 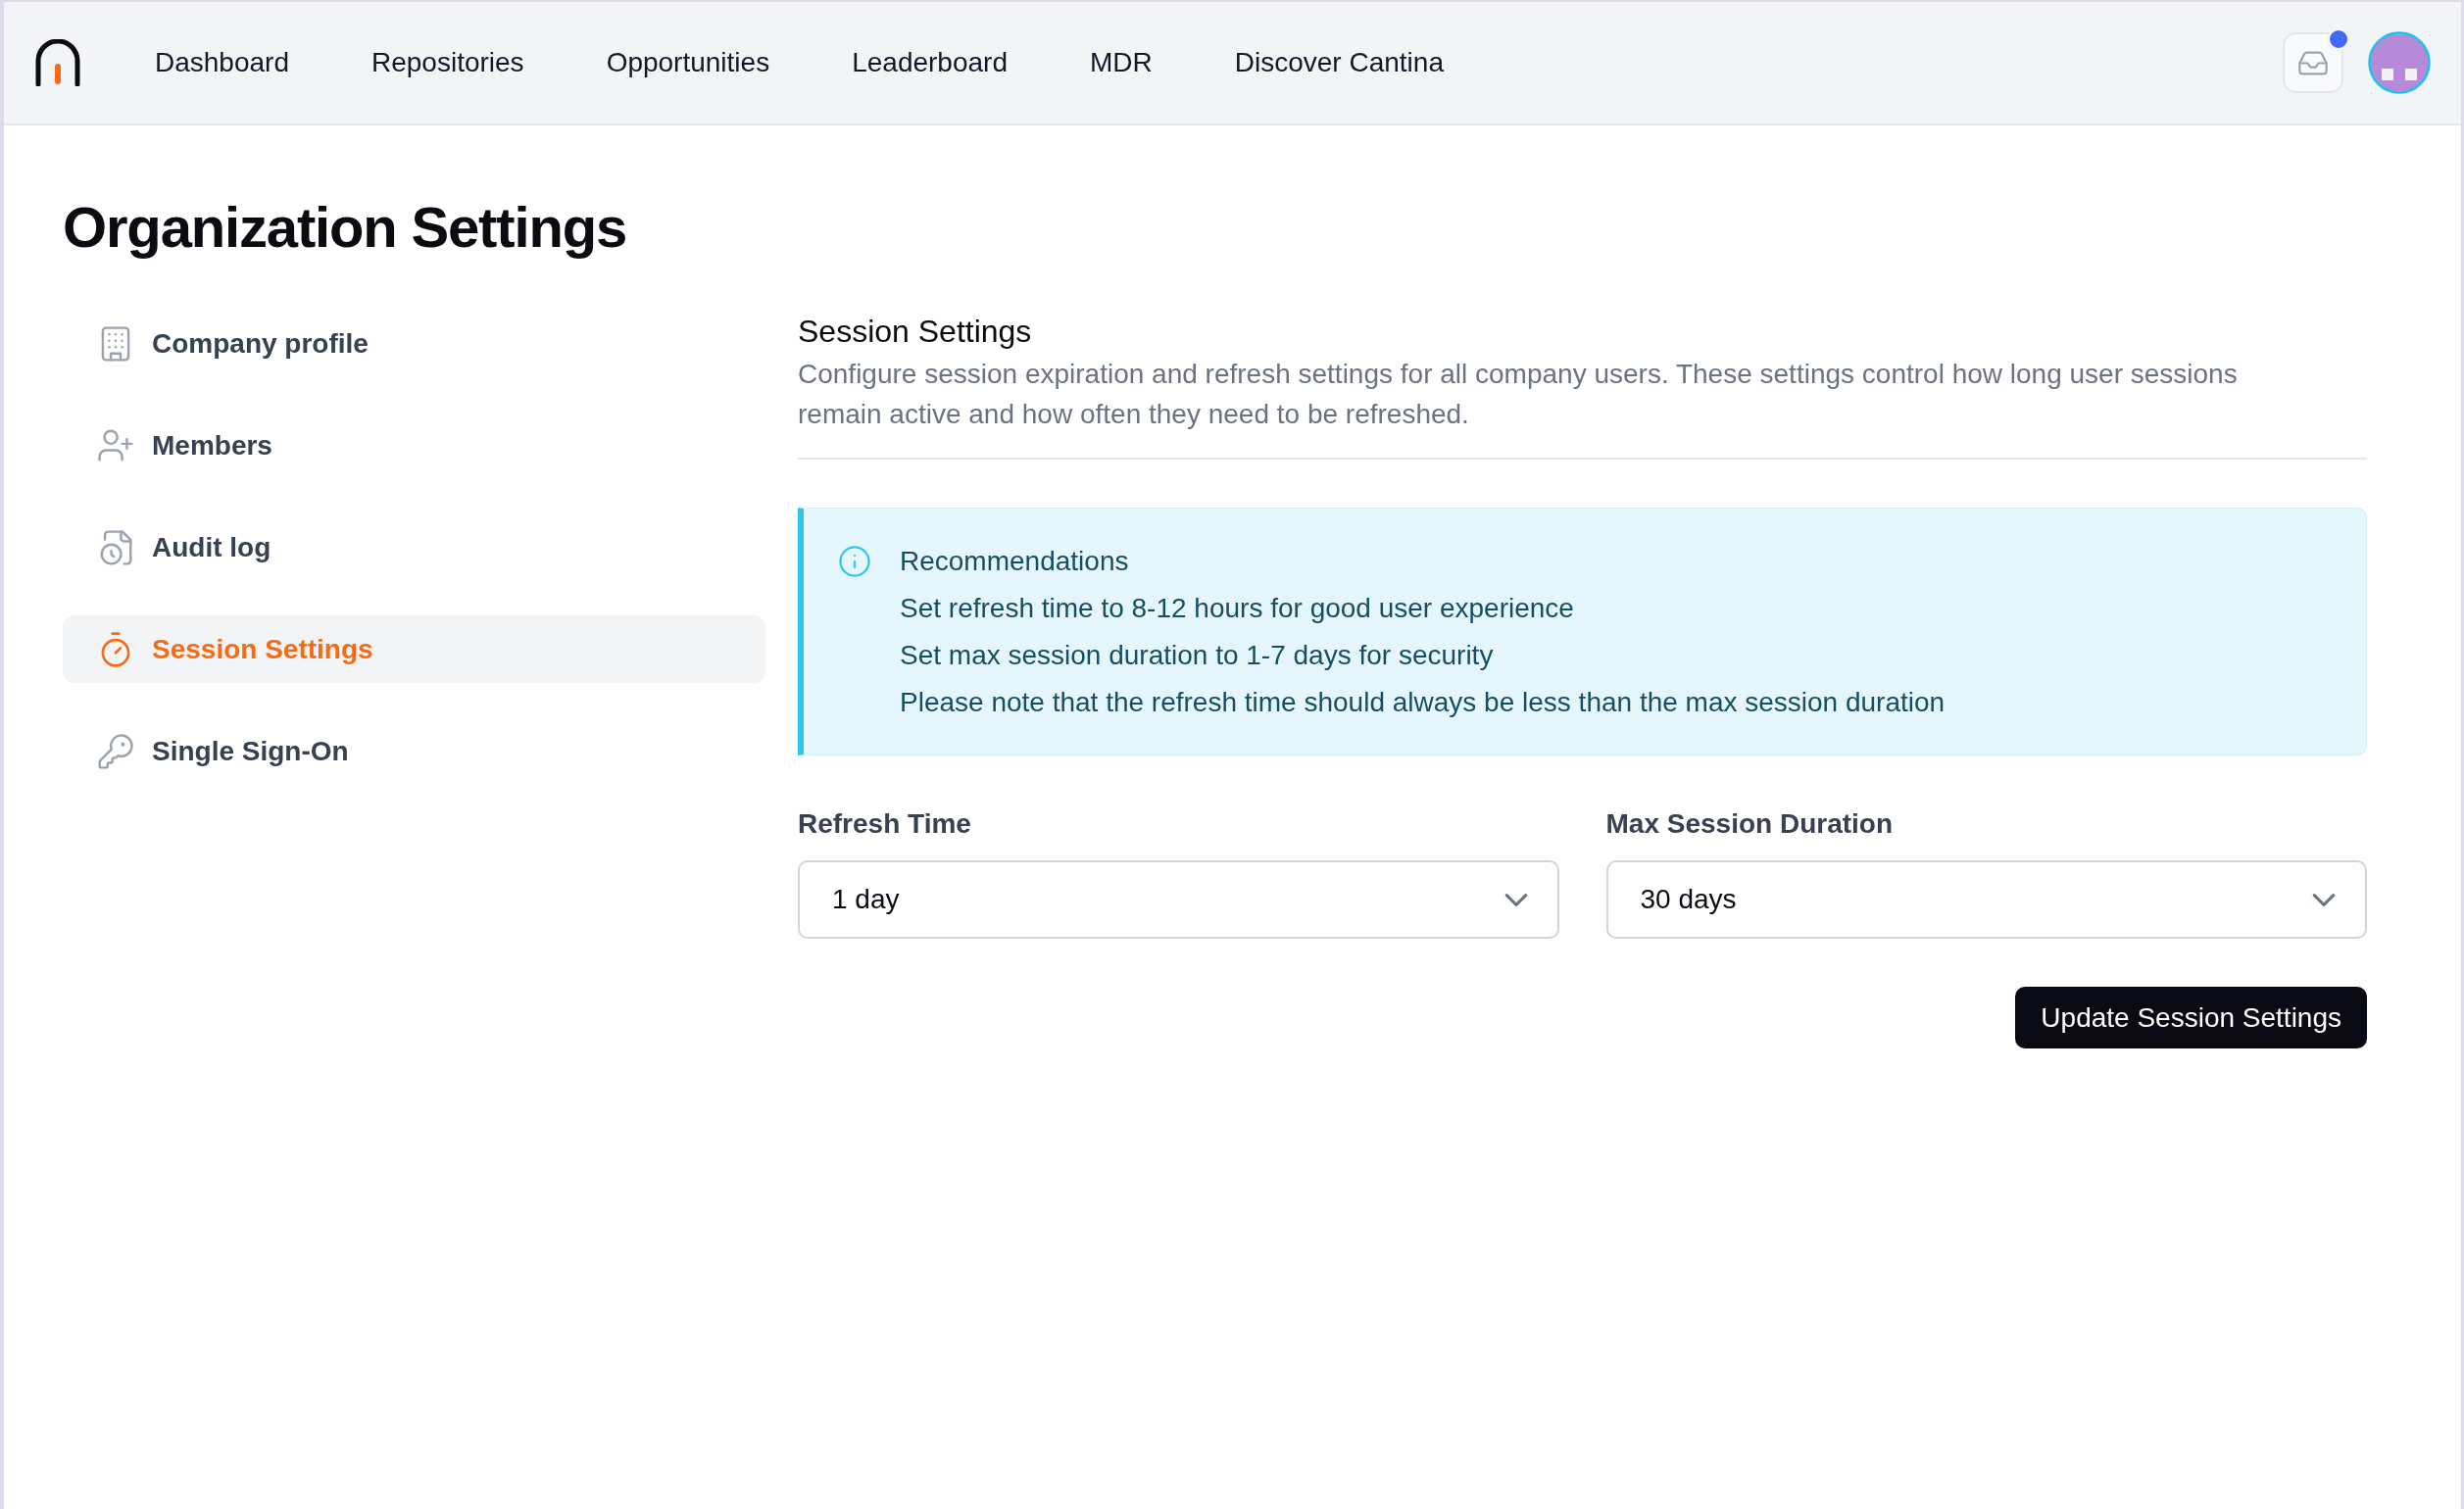 I want to click on field-label: Refresh Time, so click(x=884, y=824).